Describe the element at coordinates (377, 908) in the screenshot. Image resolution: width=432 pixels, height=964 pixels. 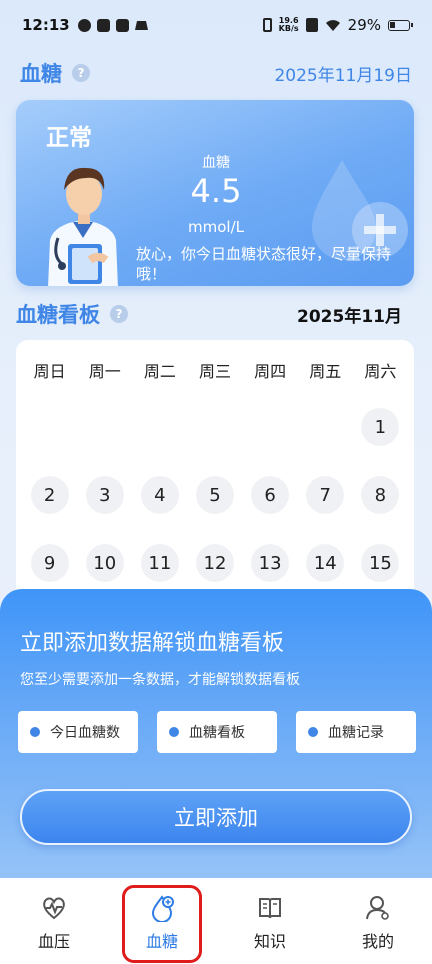
I see `profile-icon` at that location.